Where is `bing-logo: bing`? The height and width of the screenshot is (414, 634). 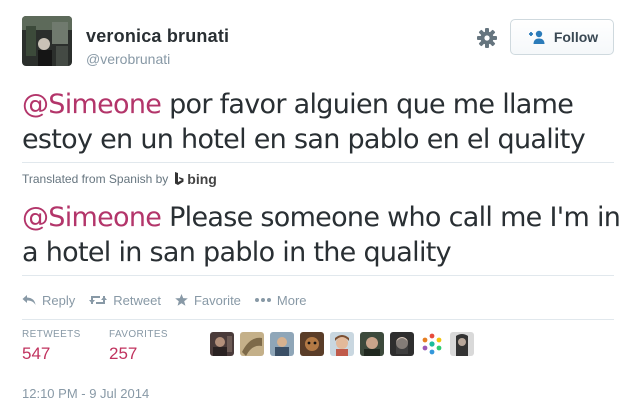
bing-logo: bing is located at coordinates (195, 179).